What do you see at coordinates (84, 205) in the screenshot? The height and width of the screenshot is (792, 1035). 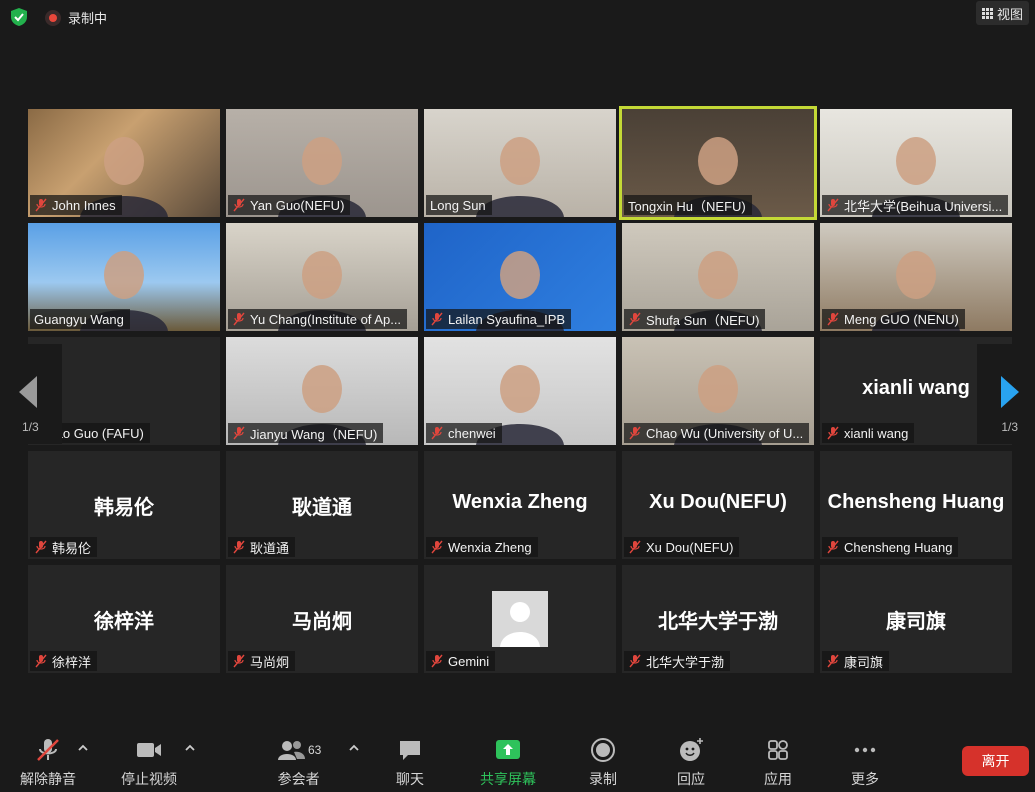 I see `participant-name: John Innes` at bounding box center [84, 205].